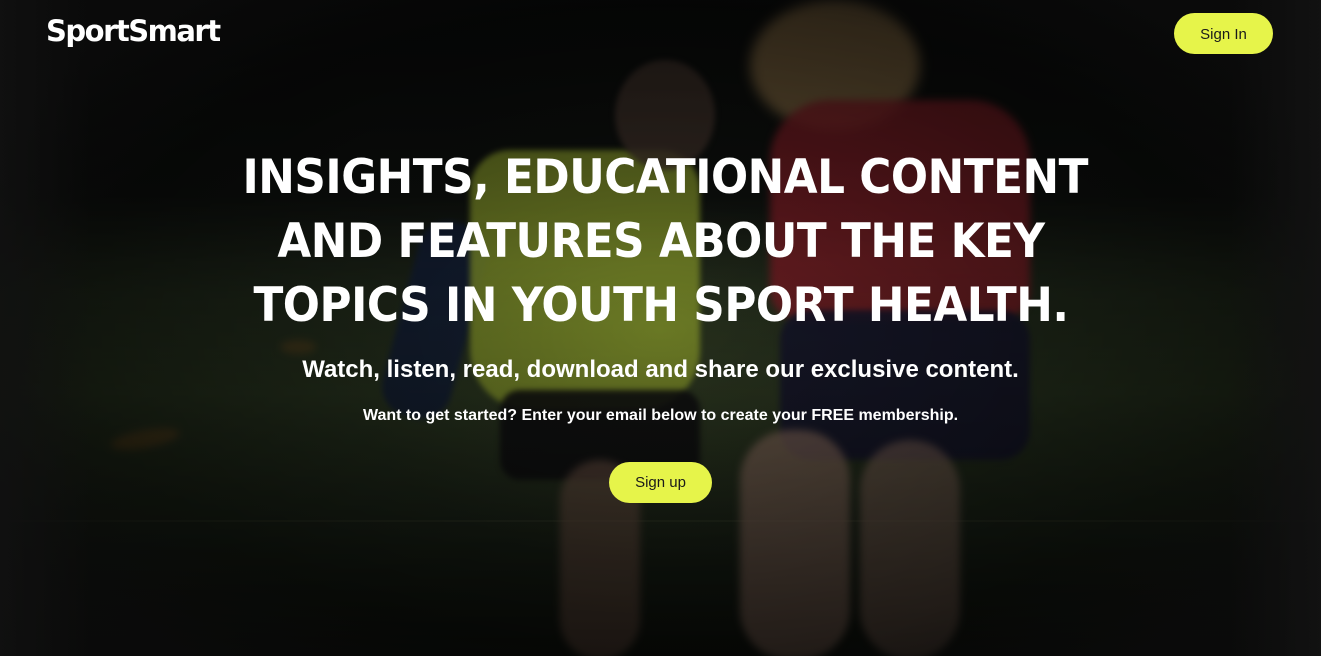 This screenshot has height=656, width=1321. What do you see at coordinates (660, 482) in the screenshot?
I see `sign-up-button: Sign up` at bounding box center [660, 482].